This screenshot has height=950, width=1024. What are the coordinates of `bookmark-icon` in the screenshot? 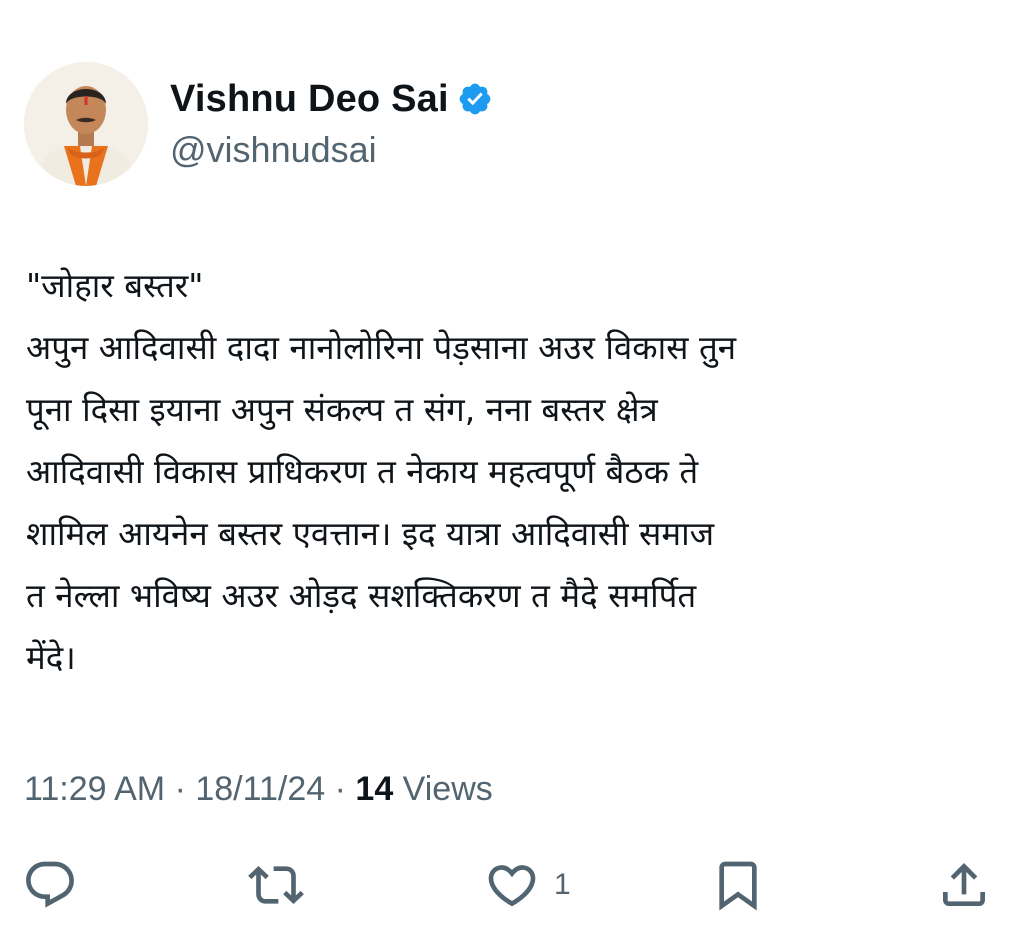 It's located at (738, 885).